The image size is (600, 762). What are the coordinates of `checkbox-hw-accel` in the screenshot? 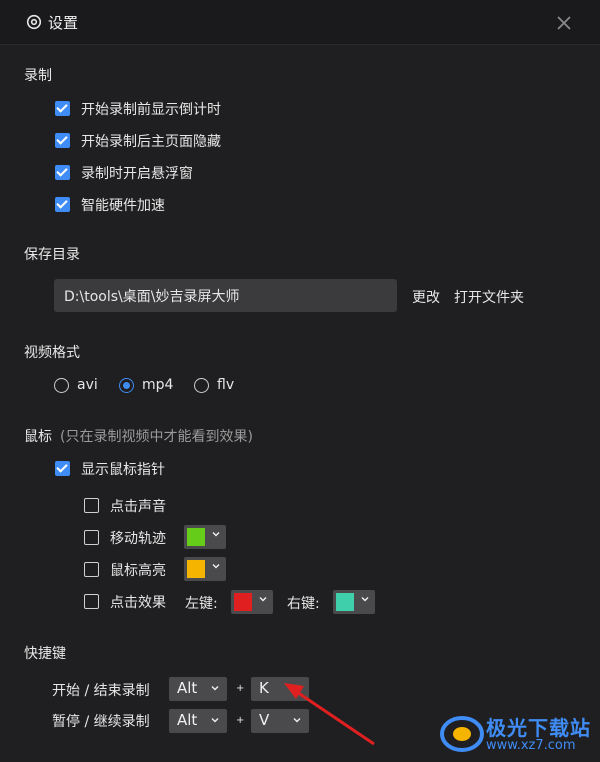 It's located at (62, 204).